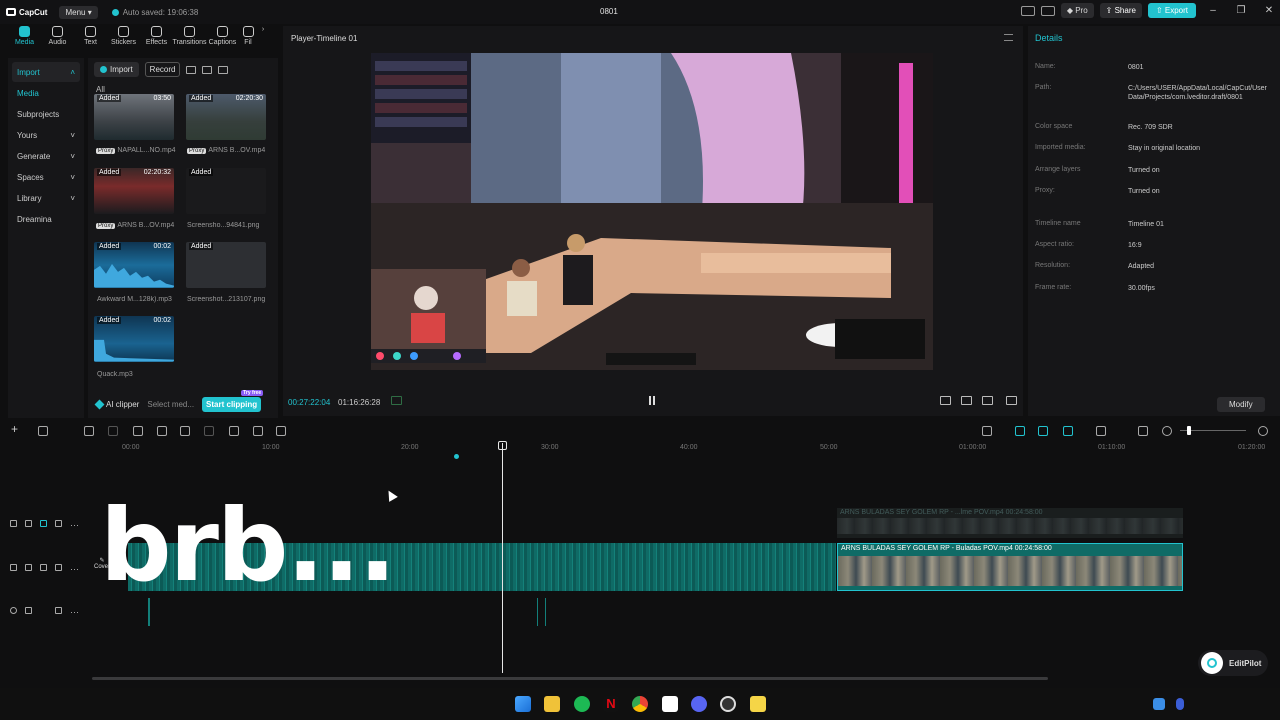 Image resolution: width=1280 pixels, height=720 pixels. Describe the element at coordinates (396, 400) in the screenshot. I see `waveform-toggle-icon` at that location.